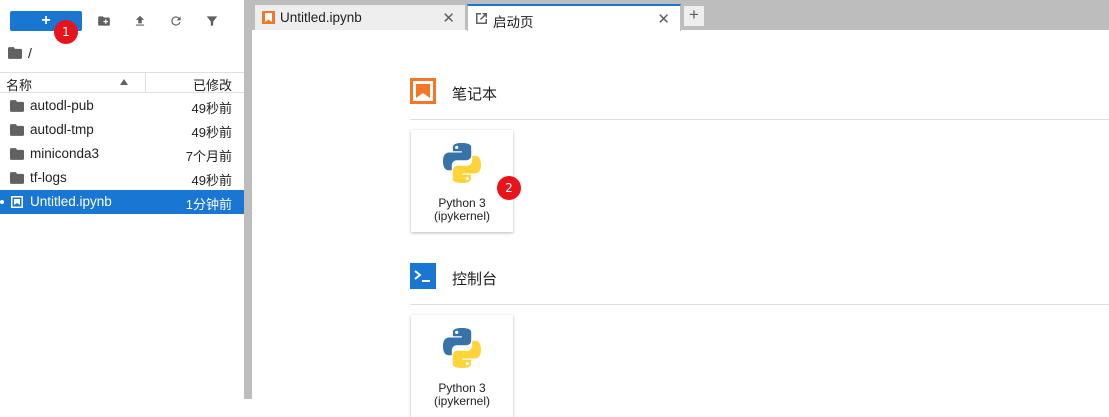  I want to click on notebook-section-header: 笔记本, so click(759, 99).